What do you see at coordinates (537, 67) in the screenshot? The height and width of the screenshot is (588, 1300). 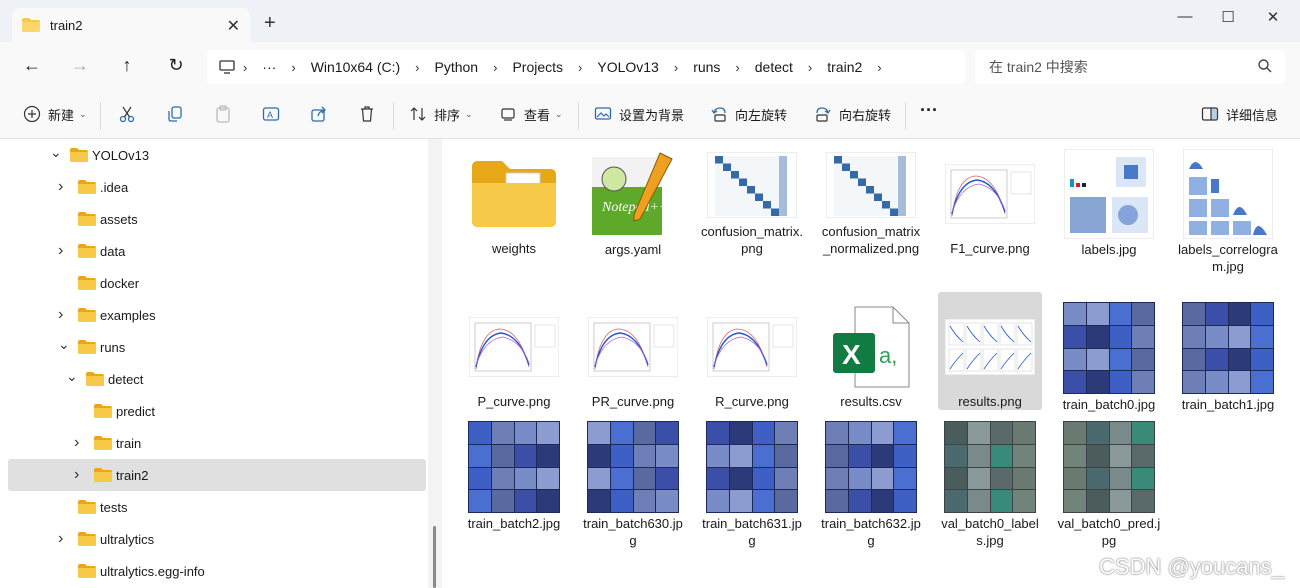 I see `breadcrumb-projects: Projects` at bounding box center [537, 67].